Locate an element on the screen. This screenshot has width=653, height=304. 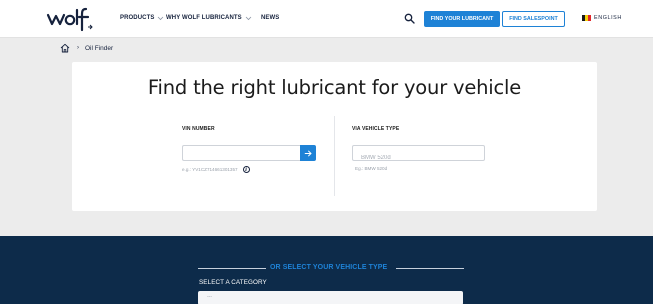
vin-hint: e.g.: YV1CZ714661301357 i is located at coordinates (216, 169).